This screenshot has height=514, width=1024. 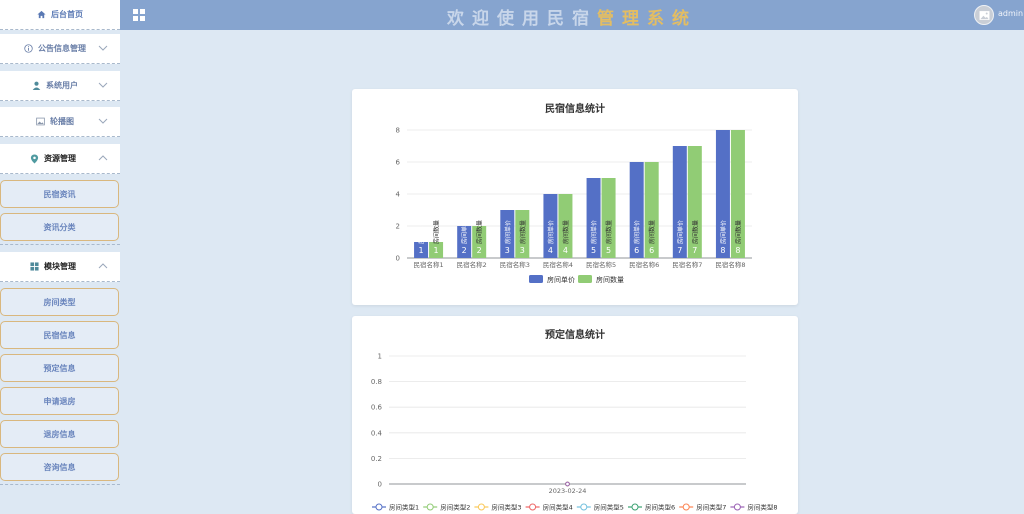 What do you see at coordinates (609, 506) in the screenshot?
I see `legend-label: 房间类型5` at bounding box center [609, 506].